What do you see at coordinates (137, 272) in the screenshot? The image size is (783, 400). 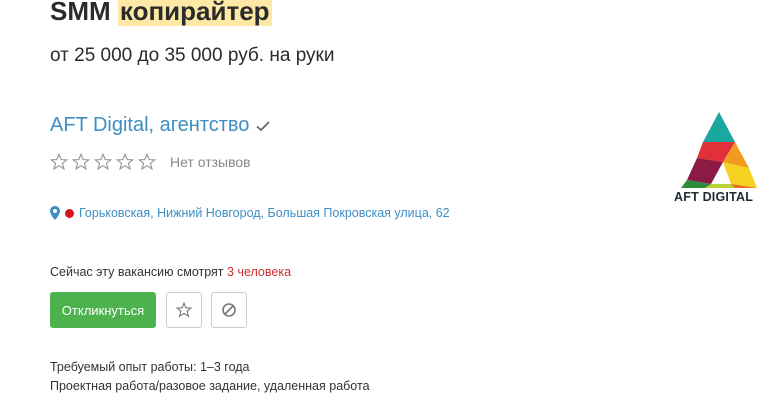 I see `watching-prefix: Сейчас эту вакансию смотрят` at bounding box center [137, 272].